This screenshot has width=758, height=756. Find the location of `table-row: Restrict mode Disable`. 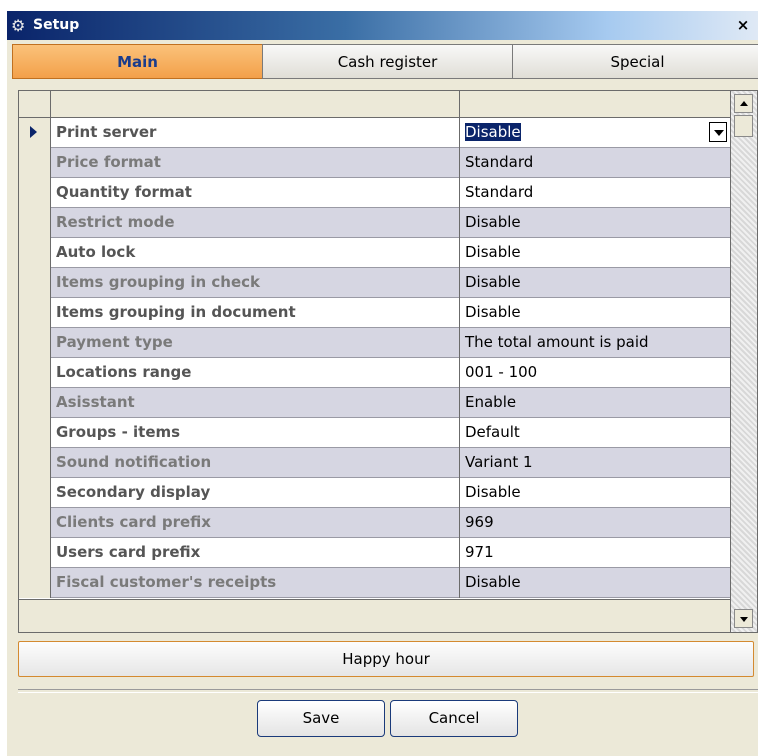

table-row: Restrict mode Disable is located at coordinates (374, 223).